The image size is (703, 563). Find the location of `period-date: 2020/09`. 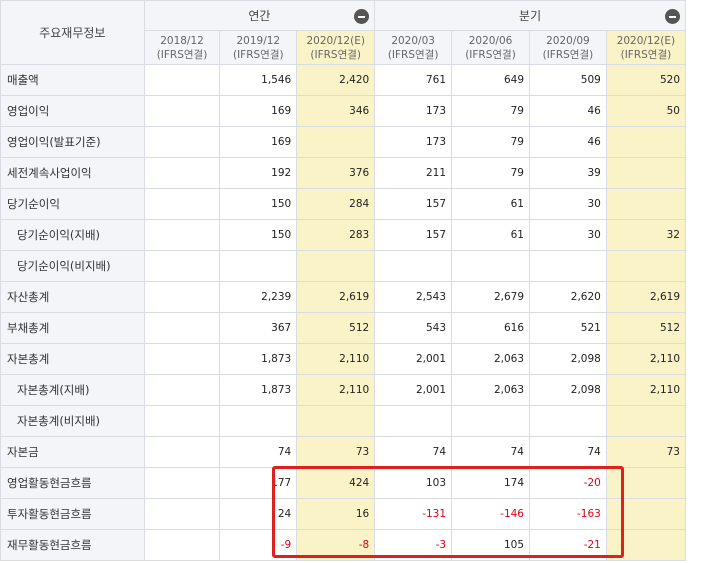

period-date: 2020/09 is located at coordinates (568, 40).